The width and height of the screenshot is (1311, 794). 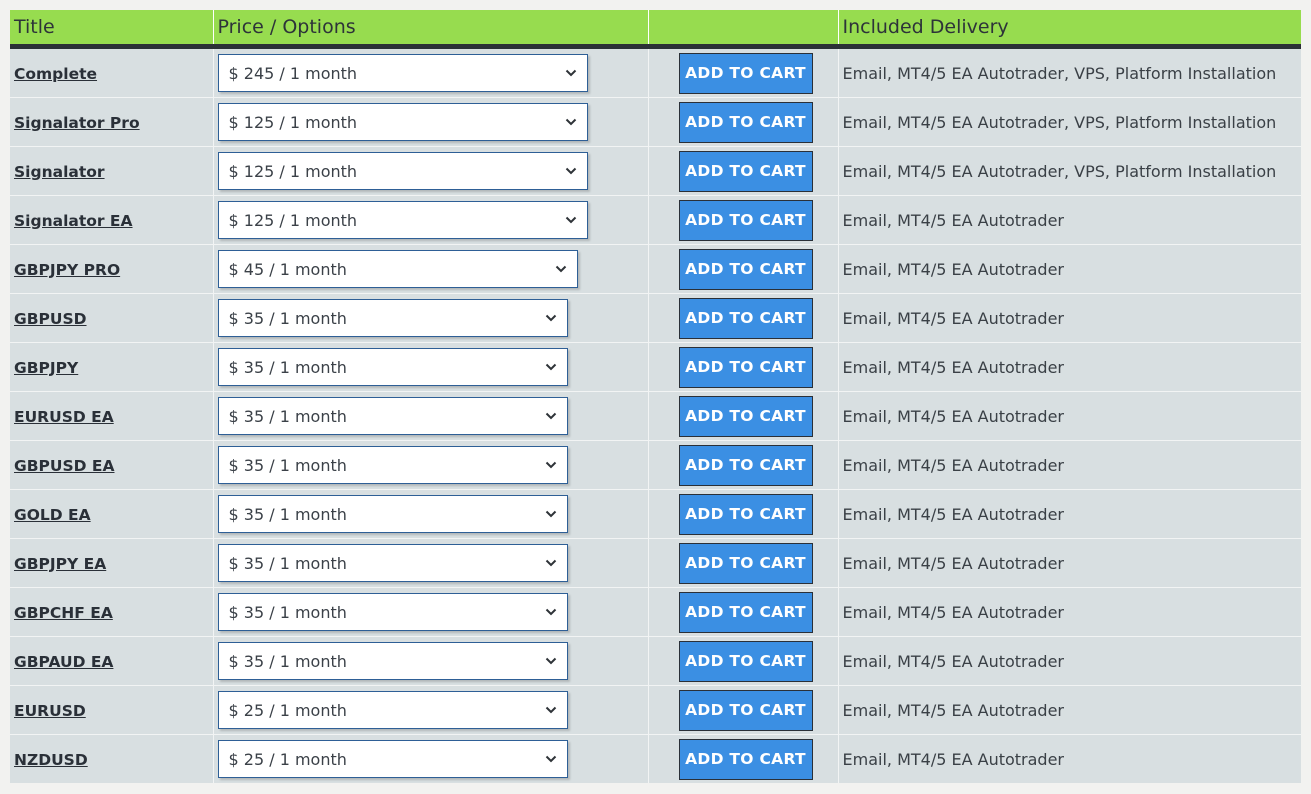 I want to click on product-title-link: NZDUSD, so click(x=51, y=760).